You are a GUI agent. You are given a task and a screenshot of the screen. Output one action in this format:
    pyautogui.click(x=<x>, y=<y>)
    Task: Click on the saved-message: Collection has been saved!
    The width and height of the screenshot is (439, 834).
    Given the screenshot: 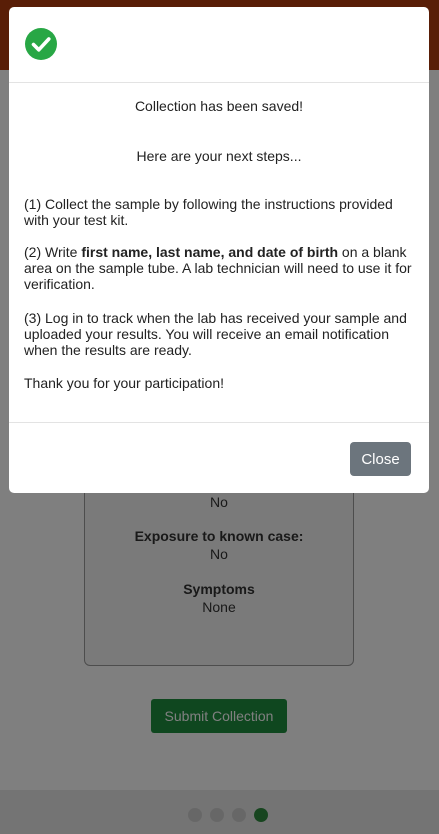 What is the action you would take?
    pyautogui.click(x=219, y=106)
    